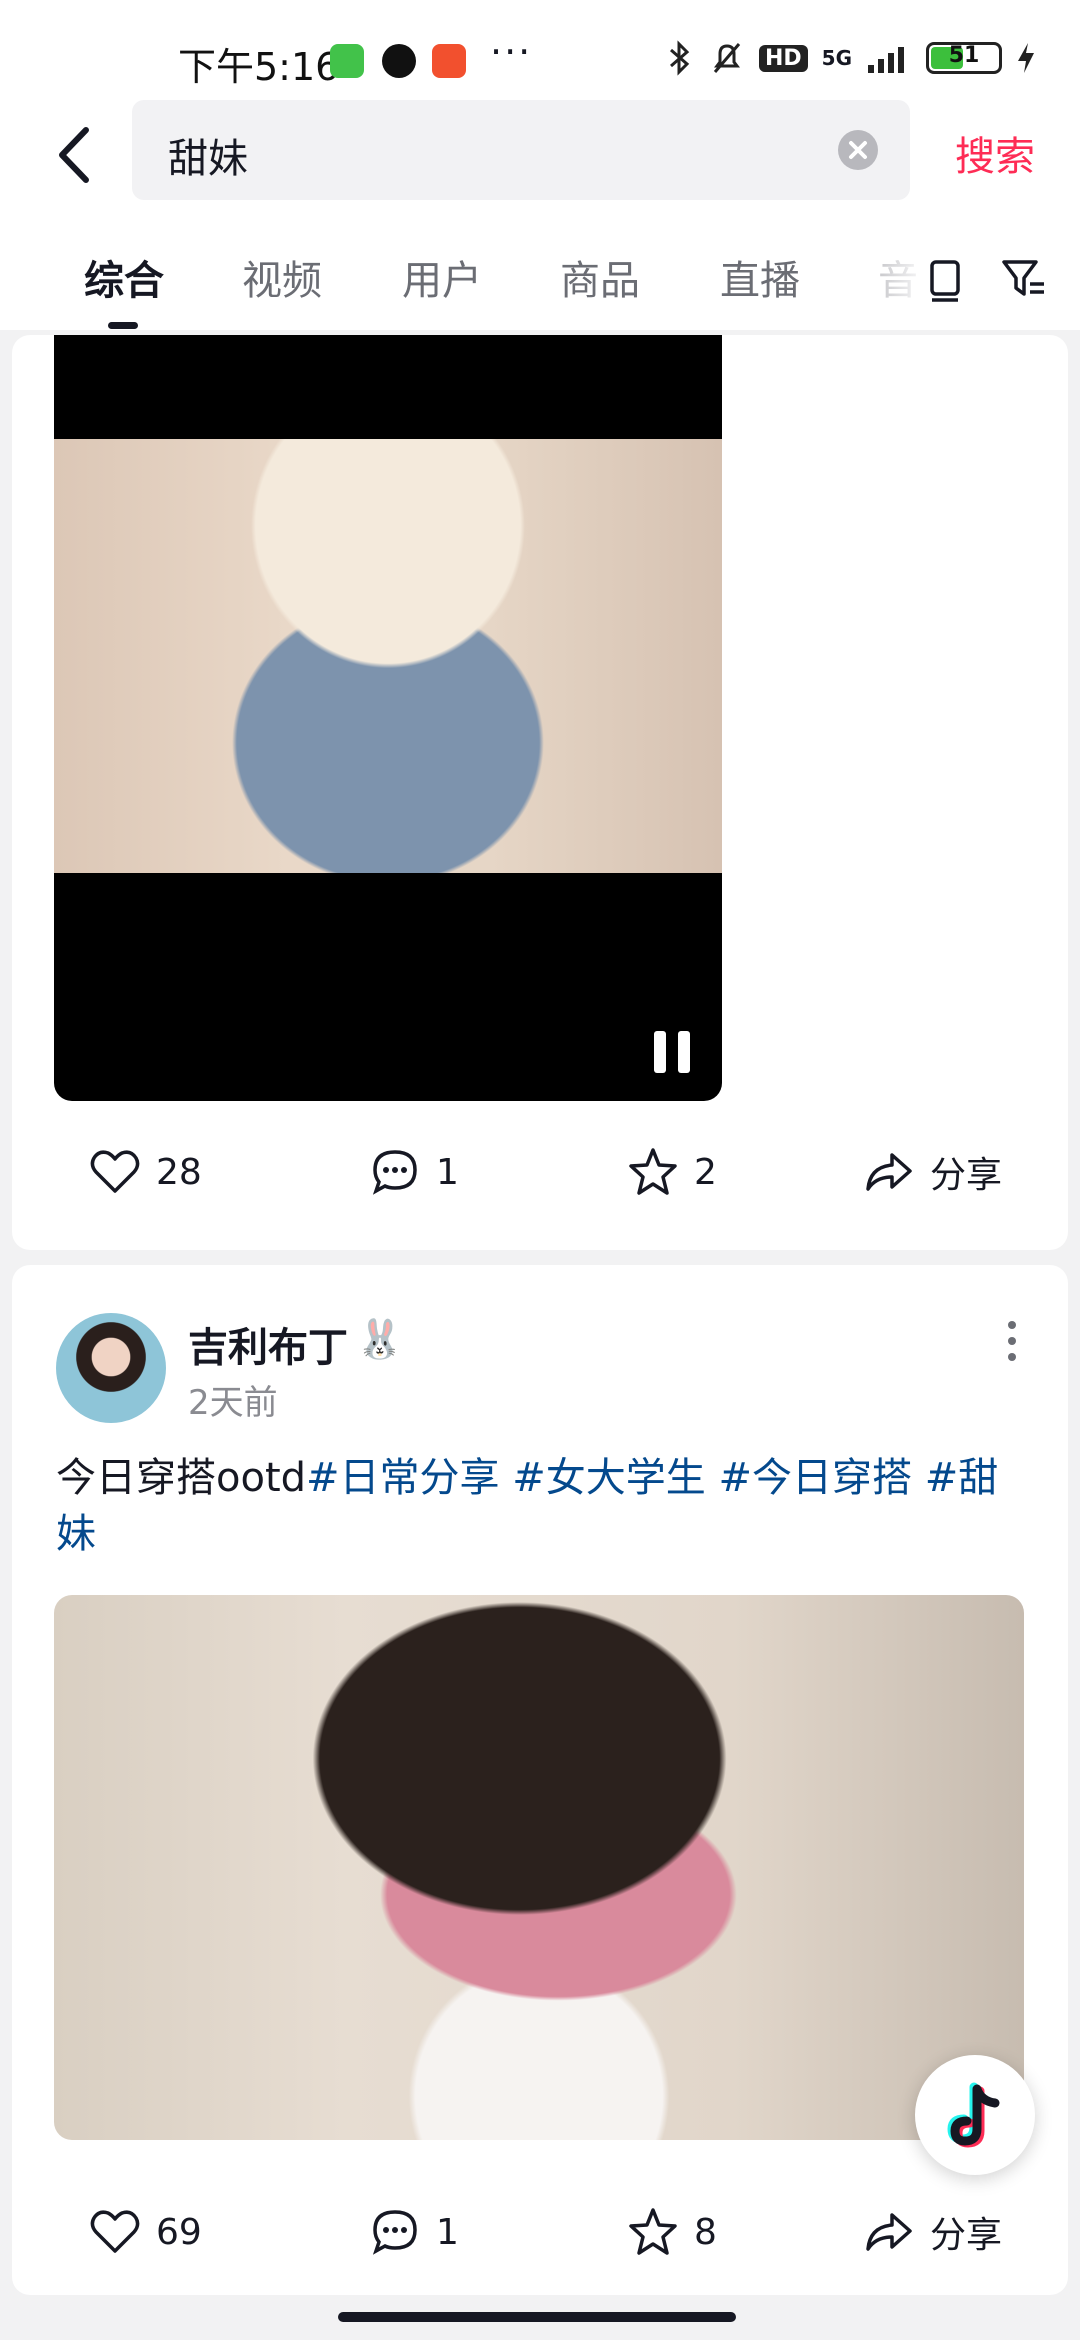 The image size is (1080, 2340). I want to click on author-name: 吉利布丁, so click(268, 1344).